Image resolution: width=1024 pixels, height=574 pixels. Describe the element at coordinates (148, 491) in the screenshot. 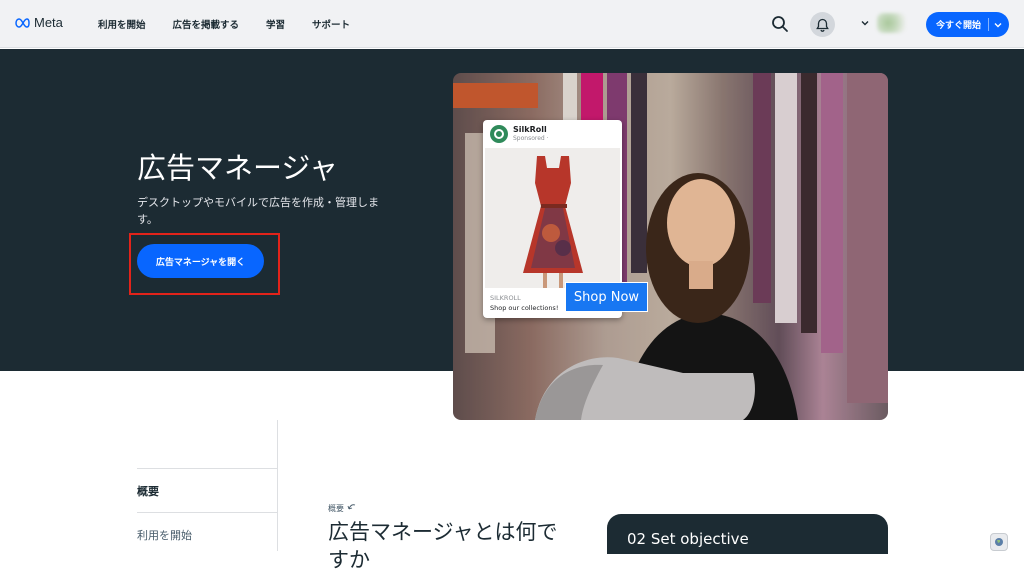

I see `side-nav-overview: 概要` at that location.